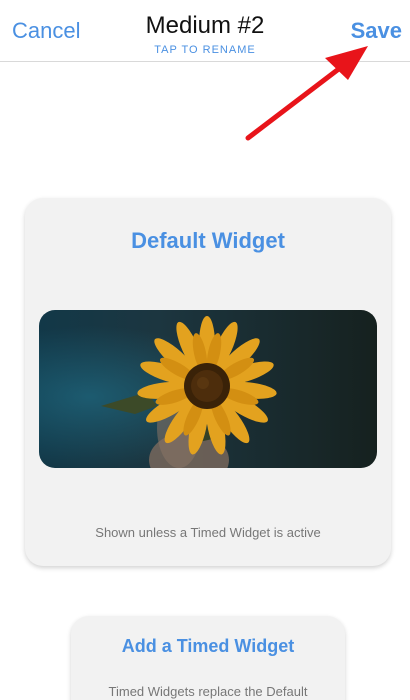 The image size is (410, 700). Describe the element at coordinates (208, 646) in the screenshot. I see `add-timed-widget-button: Add a Timed Widget` at that location.